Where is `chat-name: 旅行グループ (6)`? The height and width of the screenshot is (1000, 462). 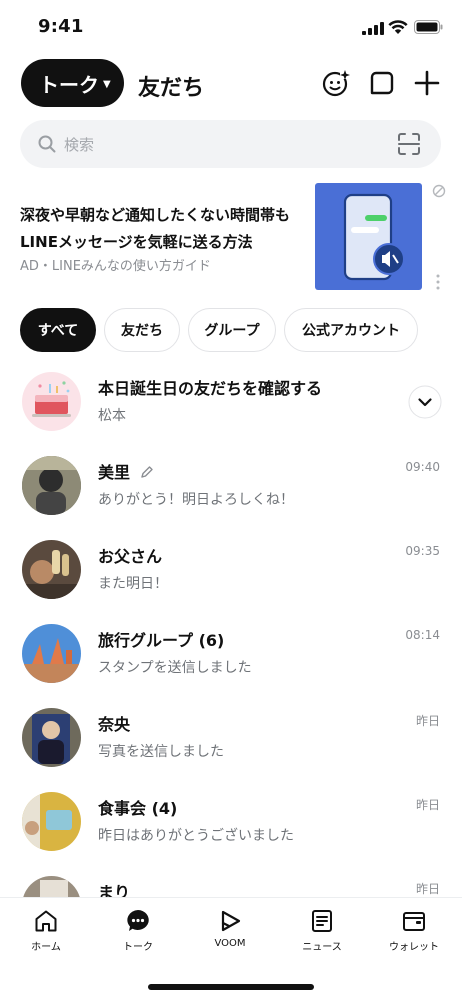 chat-name: 旅行グループ (6) is located at coordinates (161, 640).